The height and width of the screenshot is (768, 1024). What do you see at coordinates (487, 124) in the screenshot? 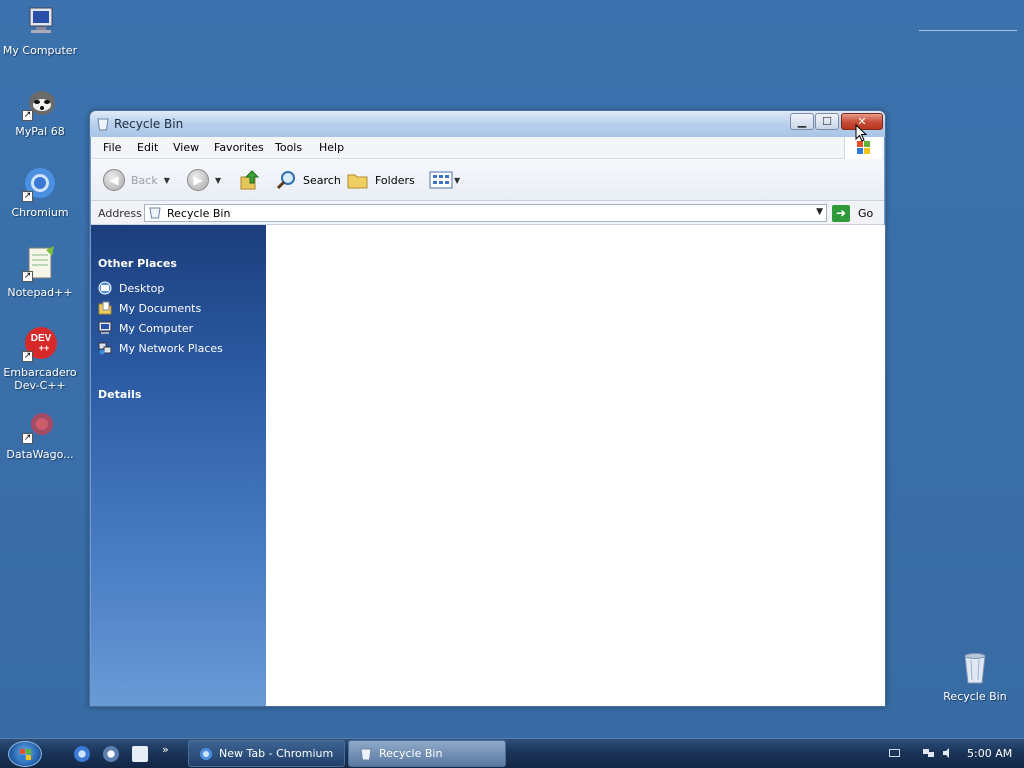
I see `title-bar: Recycle Bin ▁ ☐ ✕` at bounding box center [487, 124].